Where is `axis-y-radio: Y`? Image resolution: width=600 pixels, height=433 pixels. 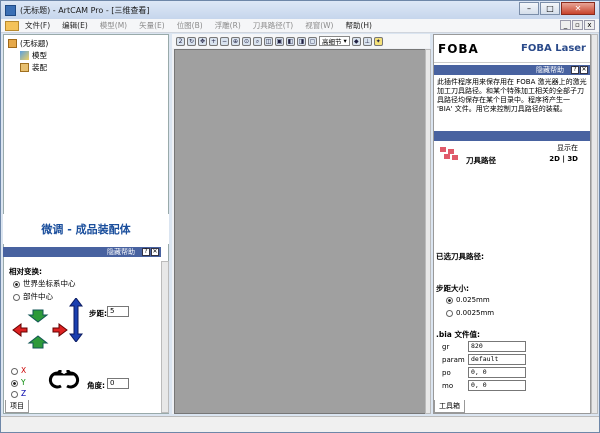 axis-y-radio: Y is located at coordinates (18, 382).